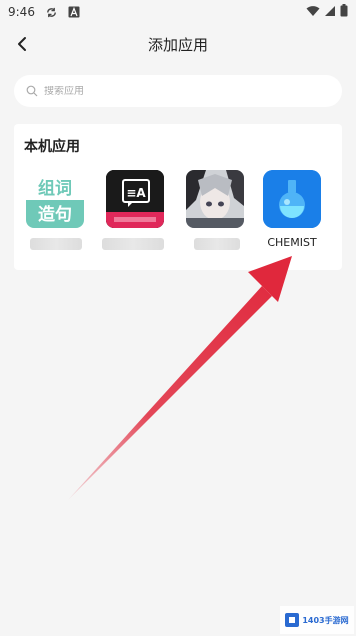 The image size is (356, 636). I want to click on svg-text: 组词, so click(55, 188).